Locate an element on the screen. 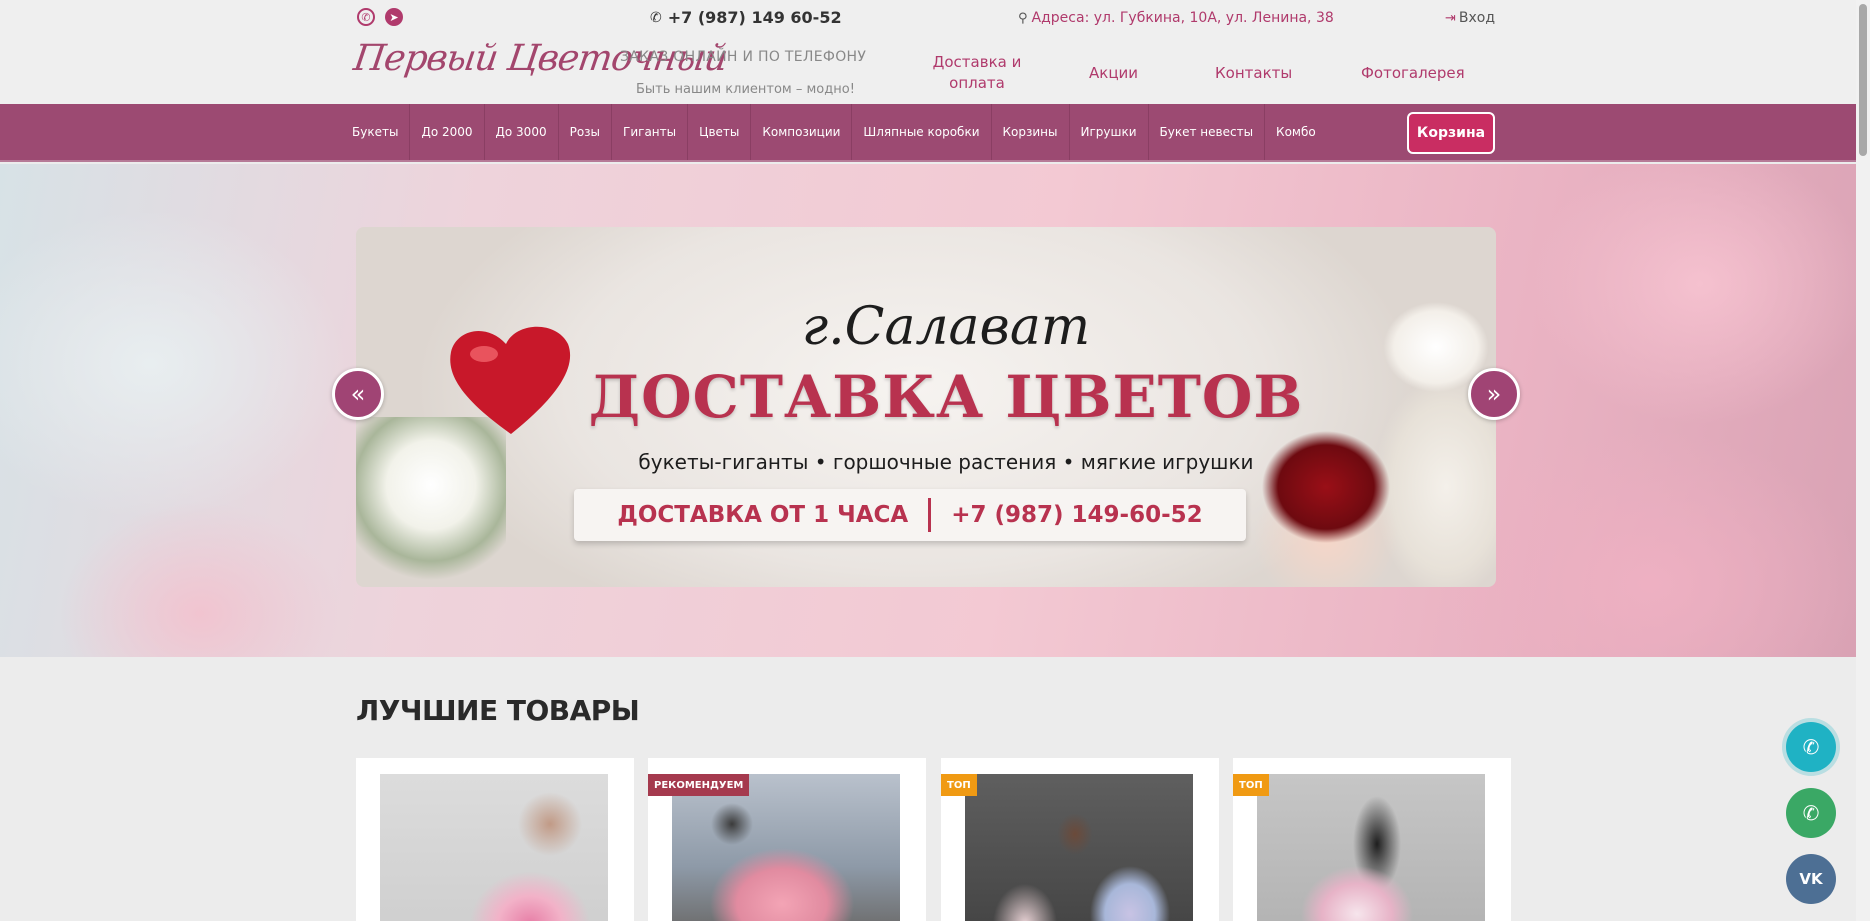 Image resolution: width=1870 pixels, height=921 pixels. banner-delivery-text: ДОСТАВКА ОТ 1 ЧАСА is located at coordinates (763, 515).